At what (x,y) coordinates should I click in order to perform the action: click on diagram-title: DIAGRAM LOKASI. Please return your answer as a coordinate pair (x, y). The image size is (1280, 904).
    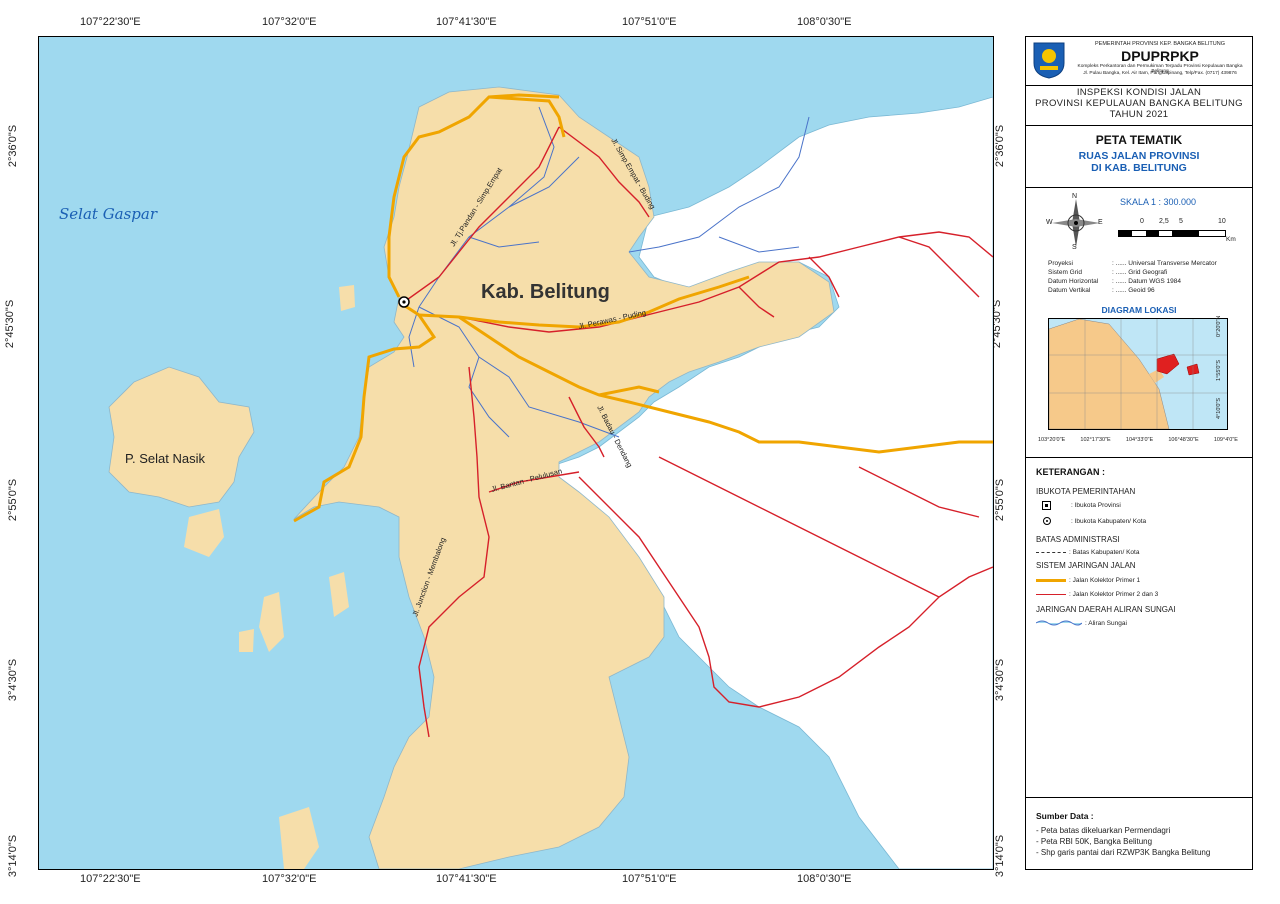
    Looking at the image, I should click on (1139, 310).